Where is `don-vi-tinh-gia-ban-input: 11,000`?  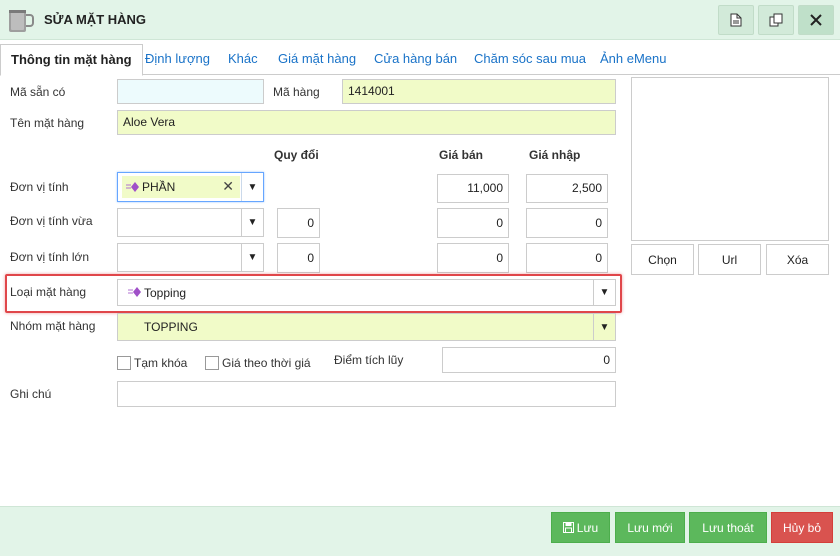
don-vi-tinh-gia-ban-input: 11,000 is located at coordinates (473, 188).